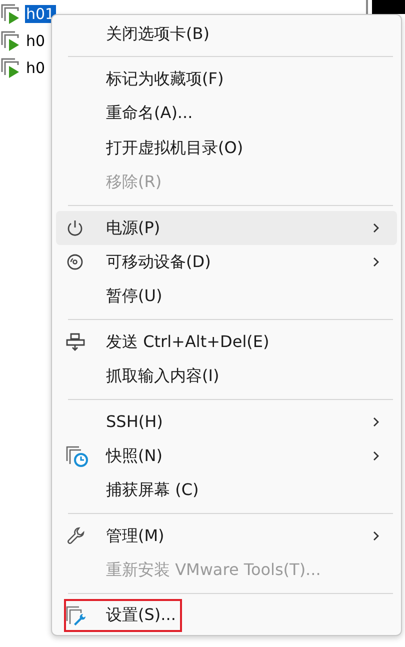  I want to click on disc-icon, so click(75, 262).